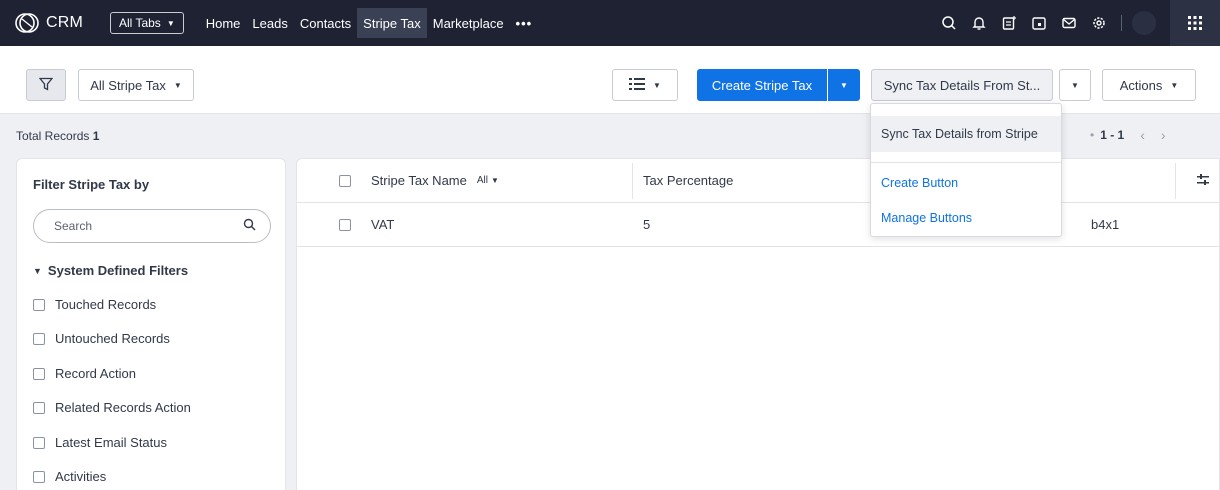 The height and width of the screenshot is (490, 1220). Describe the element at coordinates (1141, 85) in the screenshot. I see `actions-label: Actions` at that location.